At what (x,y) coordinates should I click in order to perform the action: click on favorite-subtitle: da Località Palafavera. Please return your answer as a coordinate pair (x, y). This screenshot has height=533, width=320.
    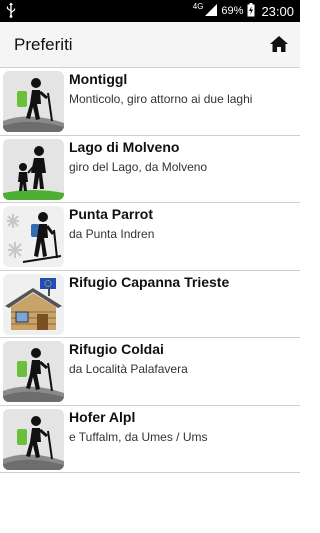
    Looking at the image, I should click on (128, 369).